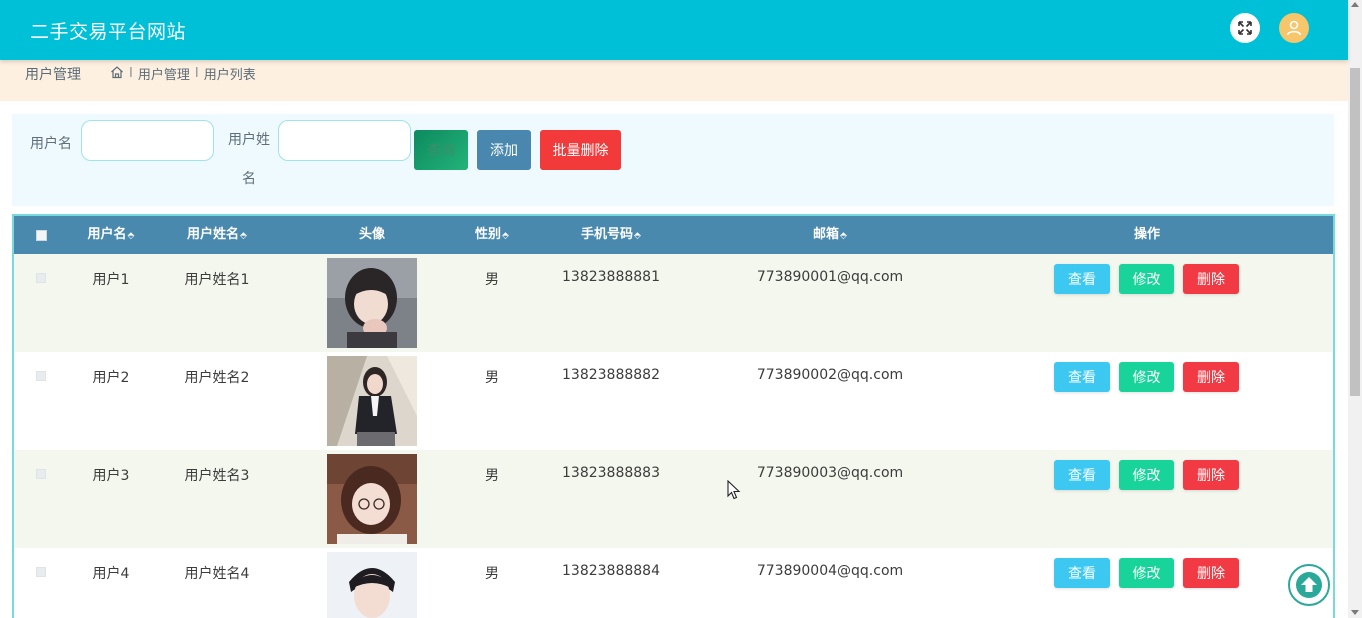 The image size is (1362, 618). I want to click on cell-phone: 13823888883, so click(611, 473).